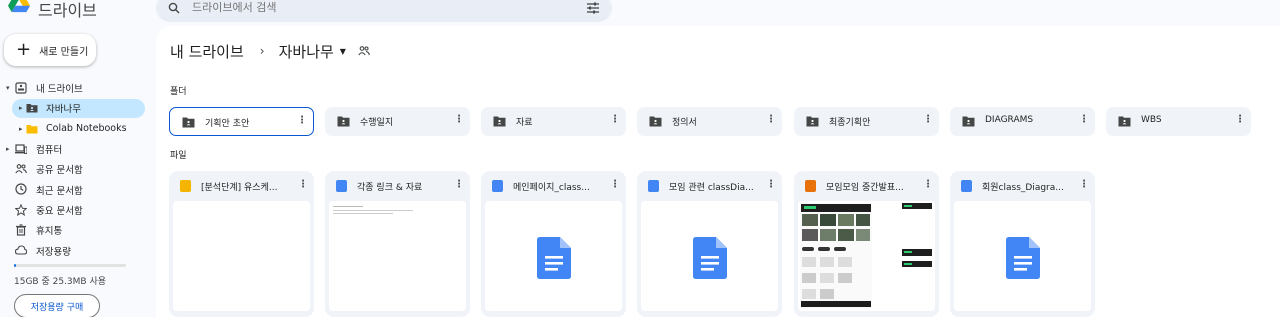  Describe the element at coordinates (19, 7) in the screenshot. I see `drive-logo-icon` at that location.